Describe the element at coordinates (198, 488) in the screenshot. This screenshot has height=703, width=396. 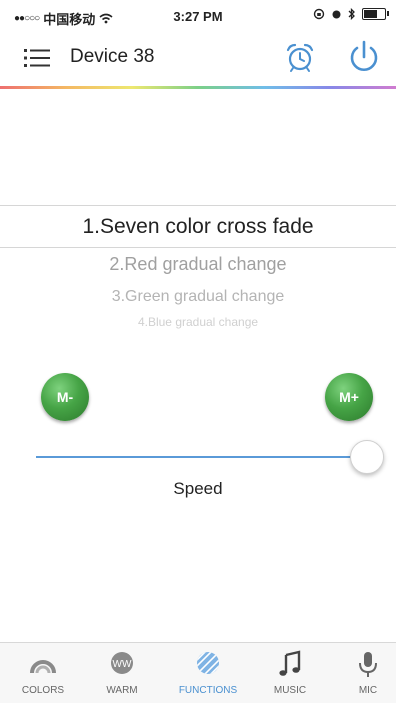
I see `speed-label: Speed` at that location.